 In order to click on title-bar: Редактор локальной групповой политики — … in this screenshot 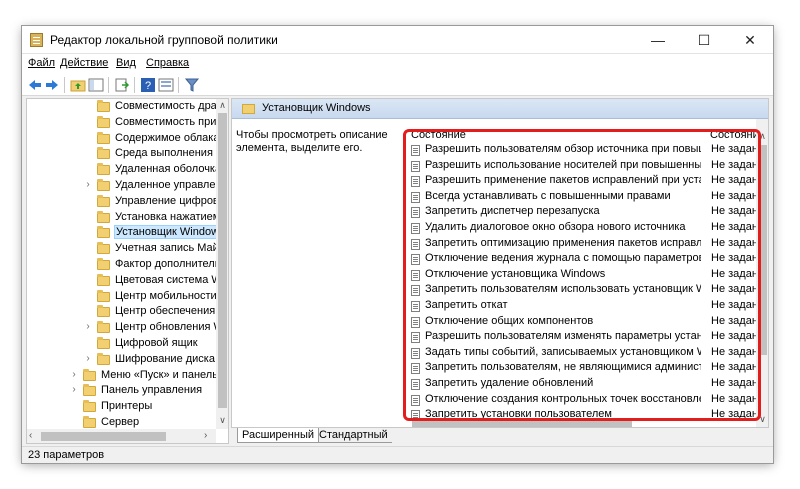, I will do `click(397, 40)`.